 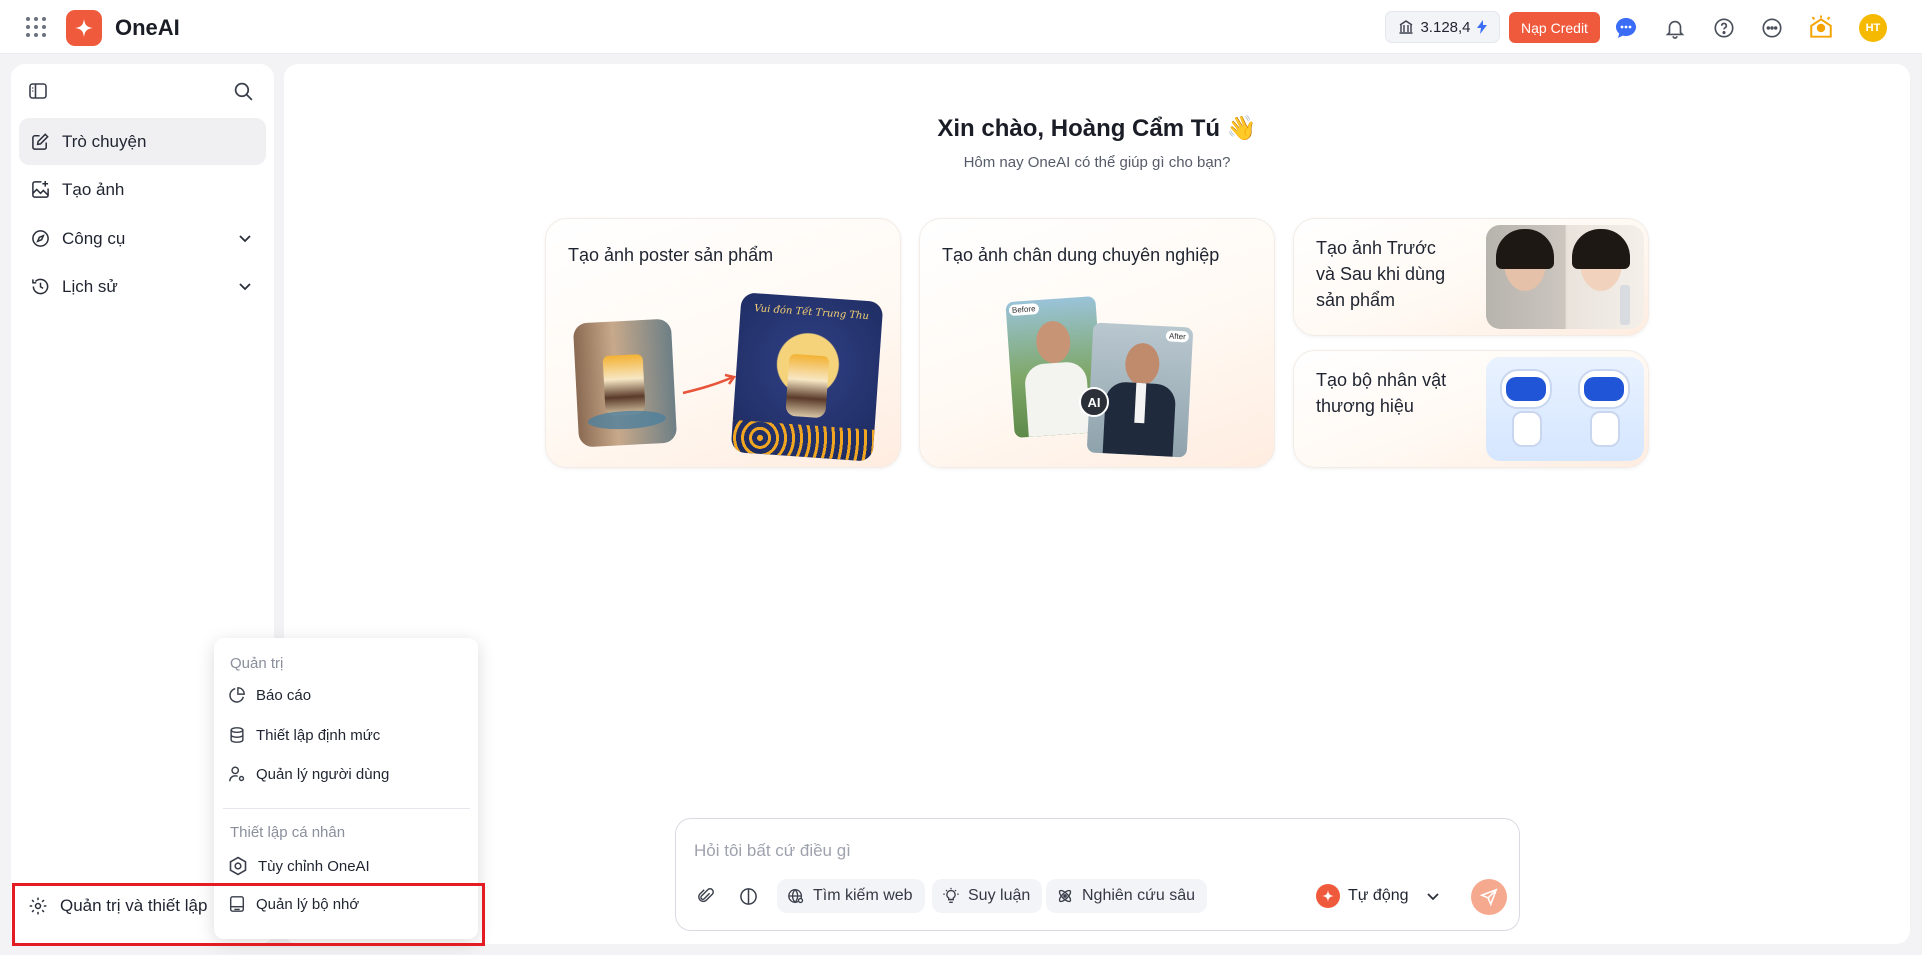 I want to click on lightning-icon, so click(x=1481, y=27).